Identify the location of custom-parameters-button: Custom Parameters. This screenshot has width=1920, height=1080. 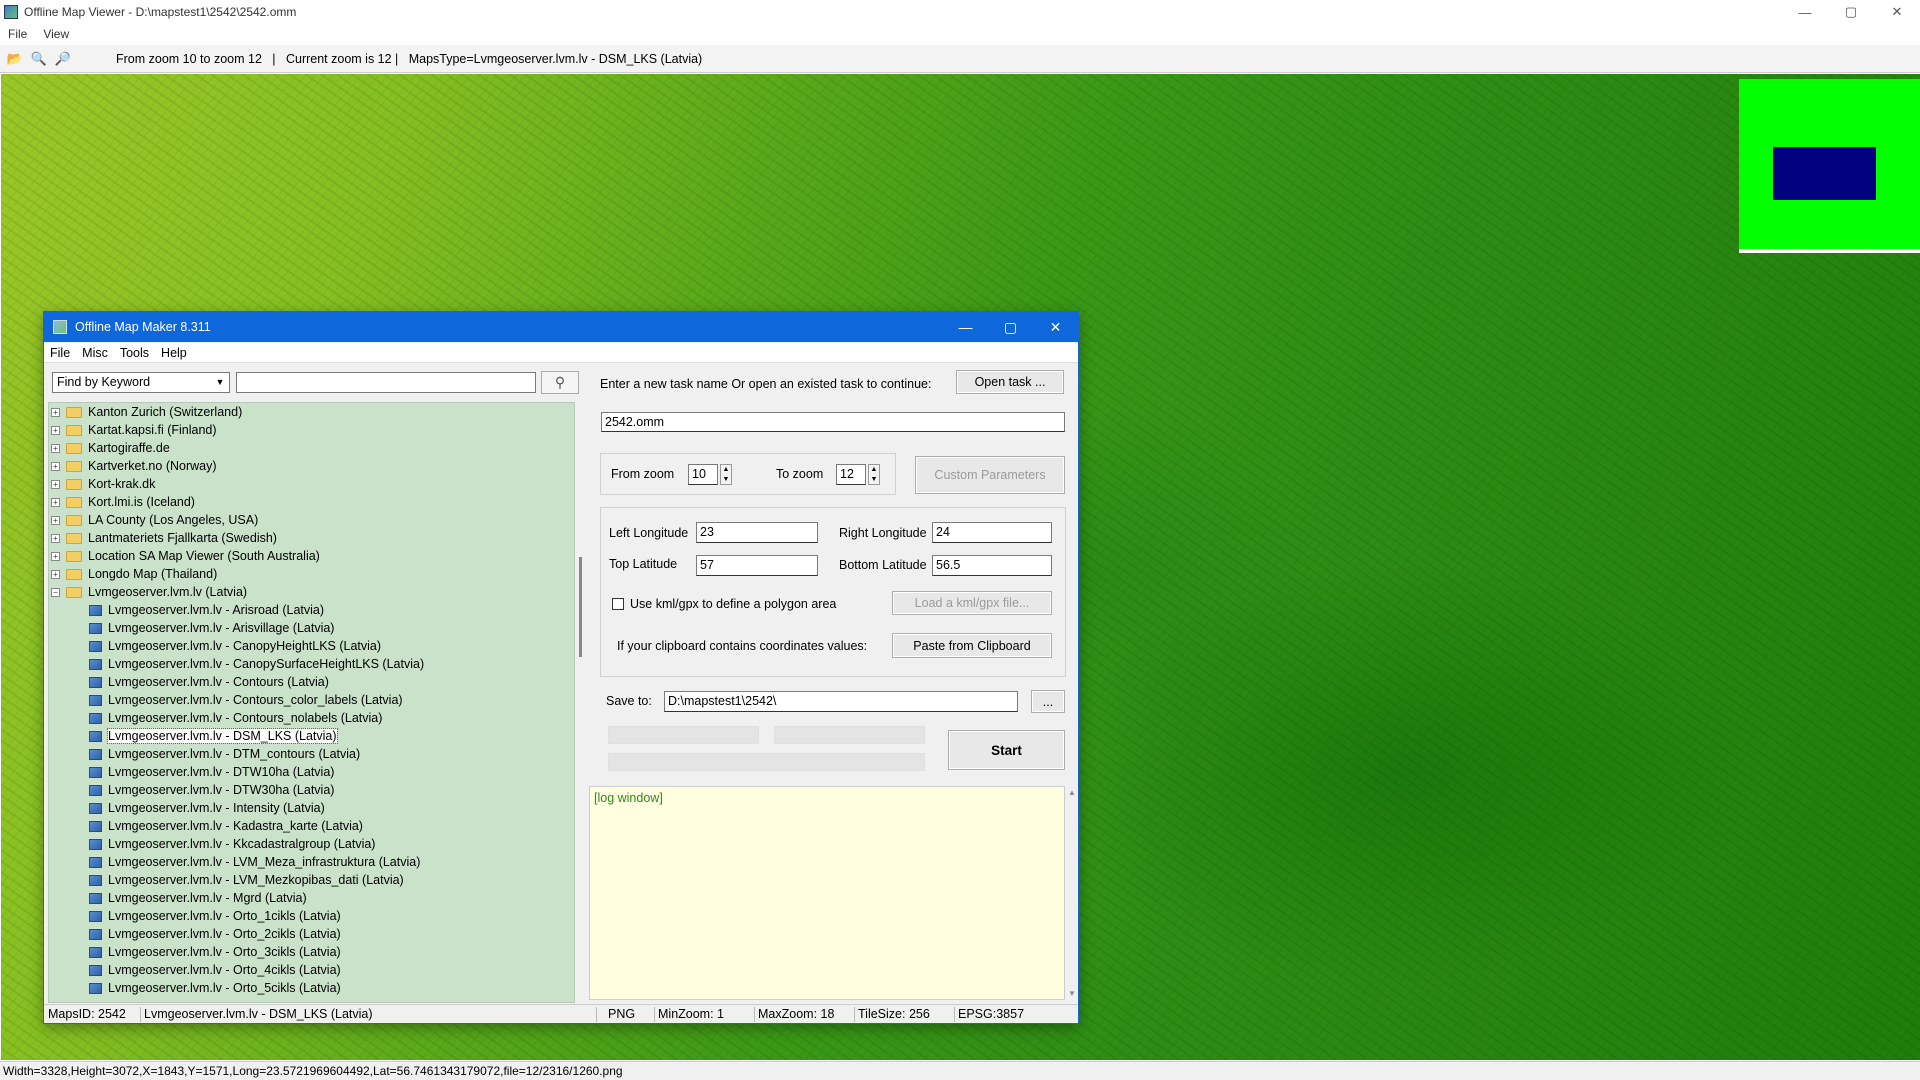
(990, 475).